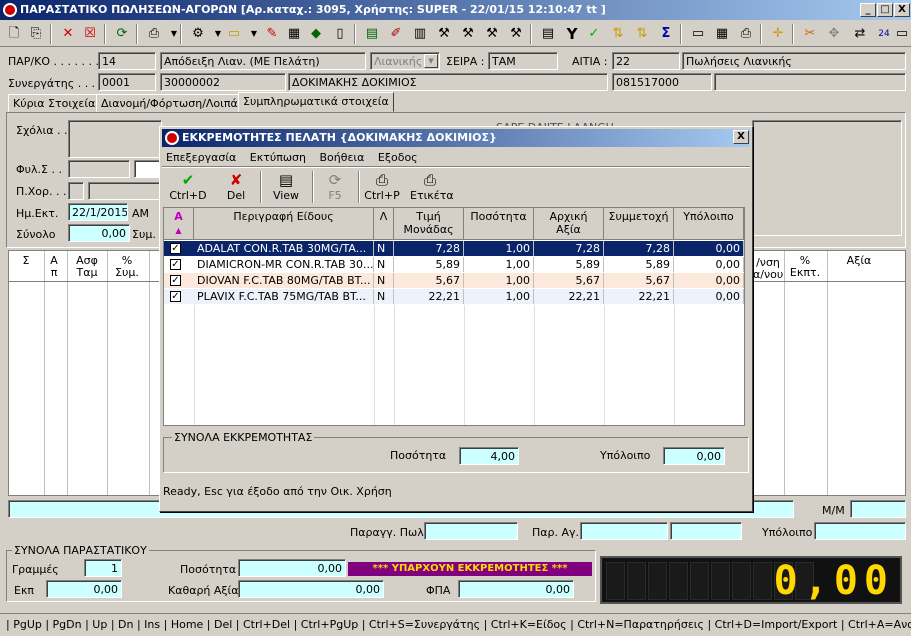  What do you see at coordinates (884, 34) in the screenshot?
I see `calendar-icon: 24` at bounding box center [884, 34].